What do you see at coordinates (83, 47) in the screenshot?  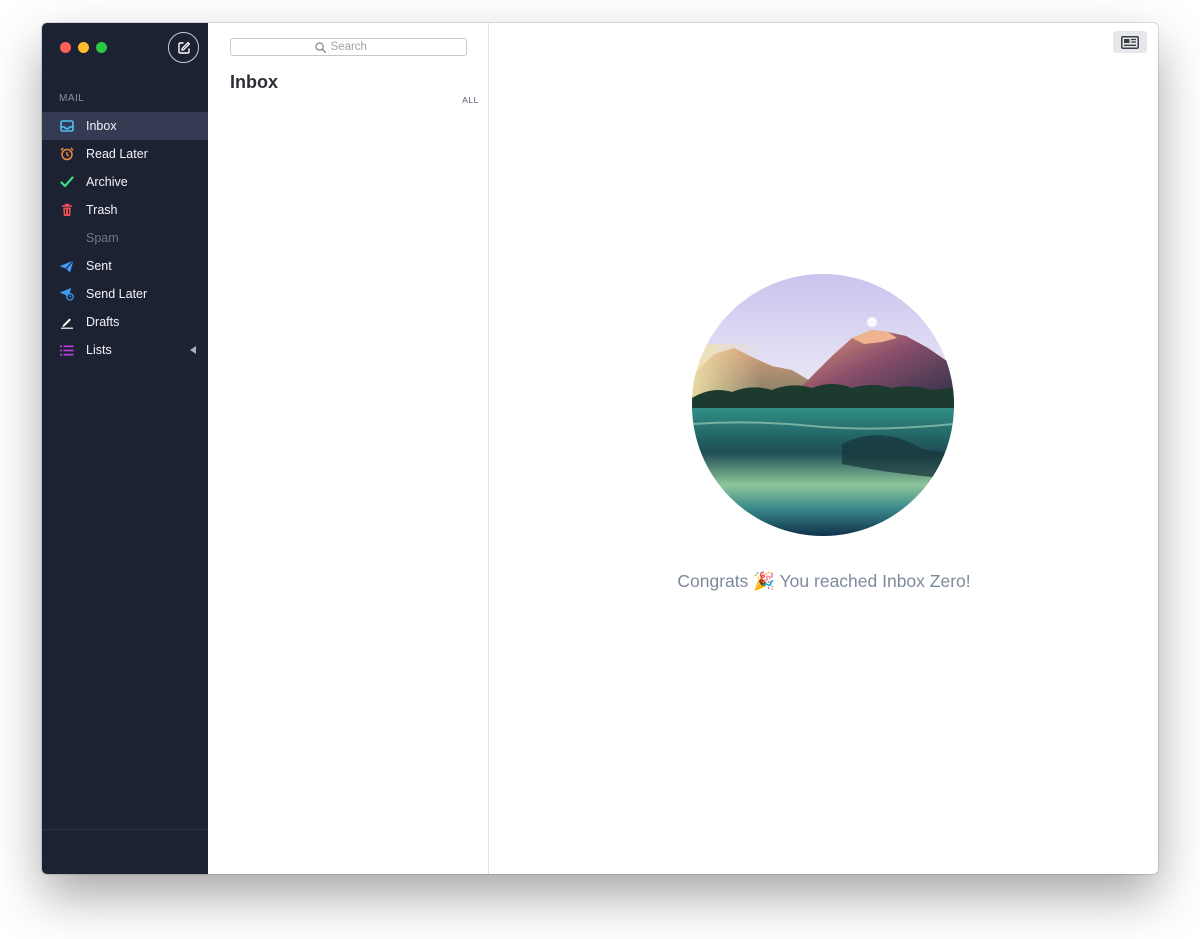 I see `minimize-window-button` at bounding box center [83, 47].